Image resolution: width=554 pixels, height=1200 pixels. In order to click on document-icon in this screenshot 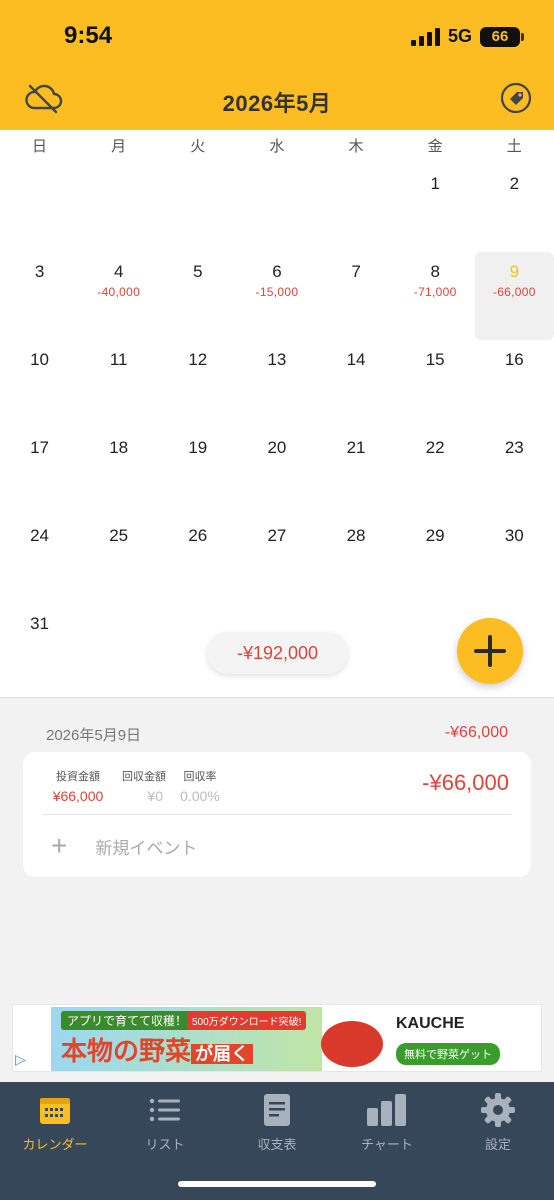, I will do `click(277, 1110)`.